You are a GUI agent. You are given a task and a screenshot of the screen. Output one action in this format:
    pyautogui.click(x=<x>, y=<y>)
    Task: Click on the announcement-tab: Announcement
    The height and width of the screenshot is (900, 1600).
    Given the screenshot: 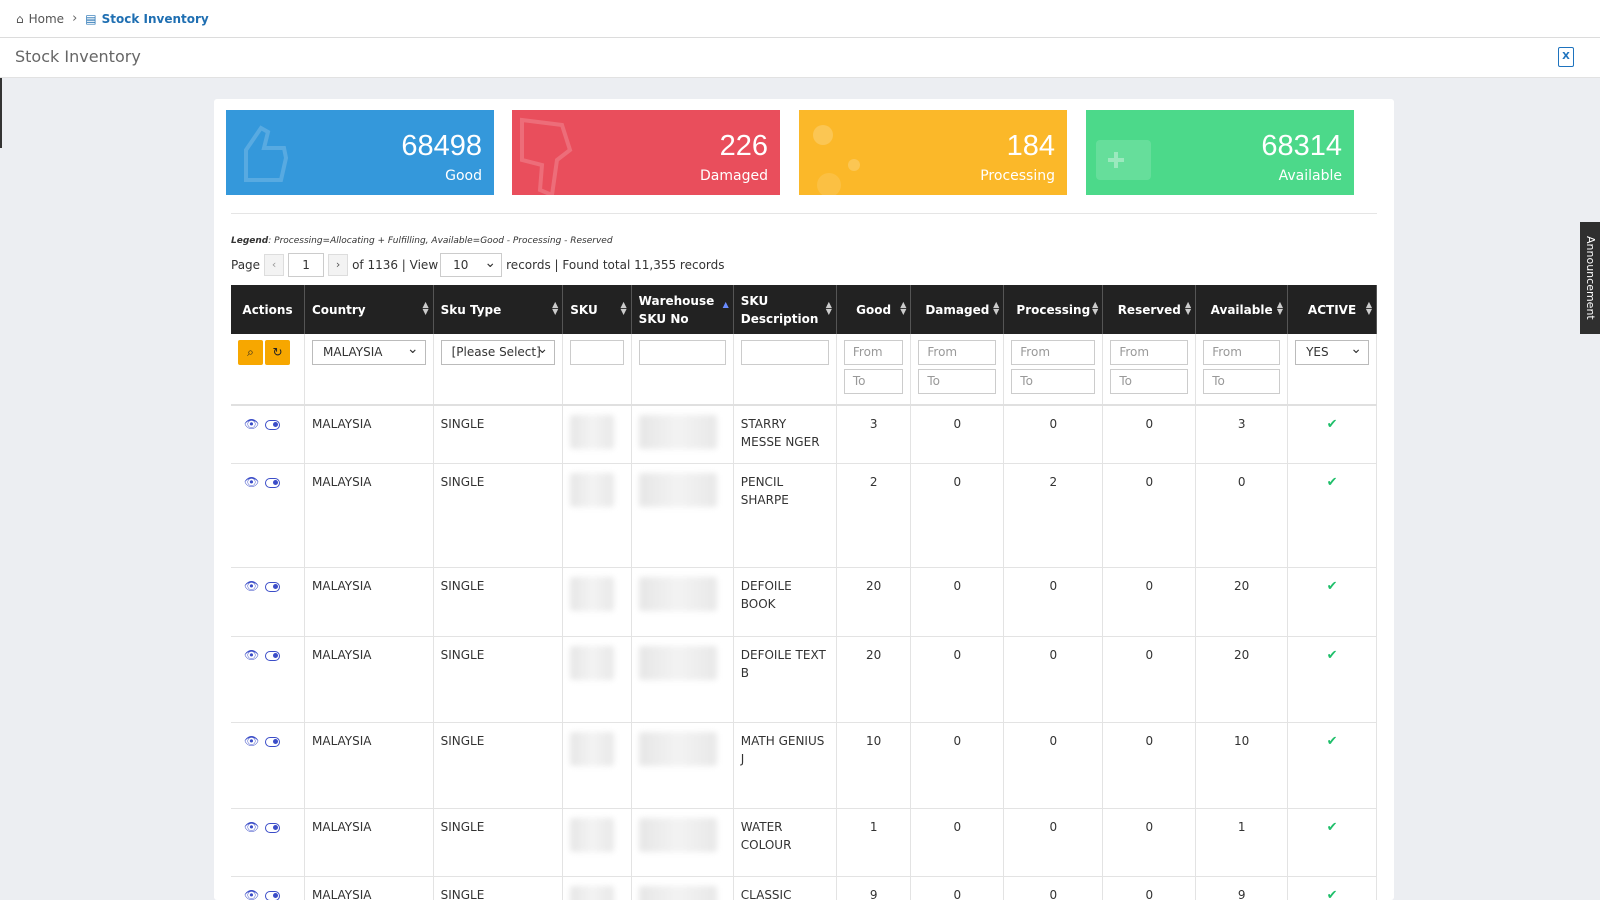 What is the action you would take?
    pyautogui.click(x=1590, y=278)
    